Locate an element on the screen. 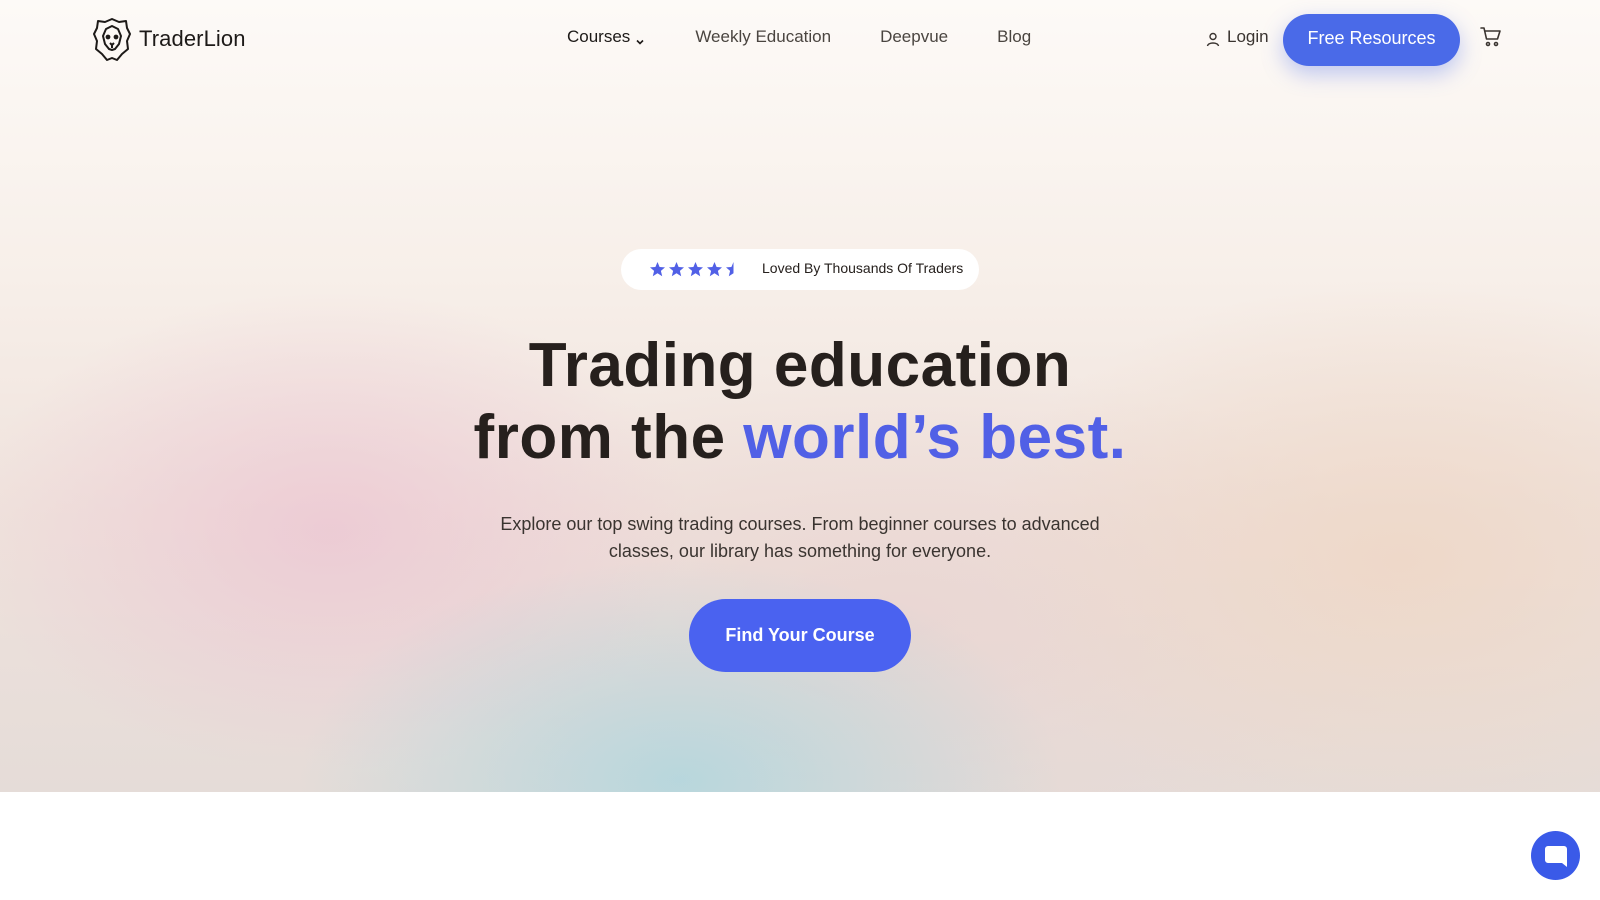 This screenshot has height=900, width=1600. brand-logo: TraderLion is located at coordinates (169, 39).